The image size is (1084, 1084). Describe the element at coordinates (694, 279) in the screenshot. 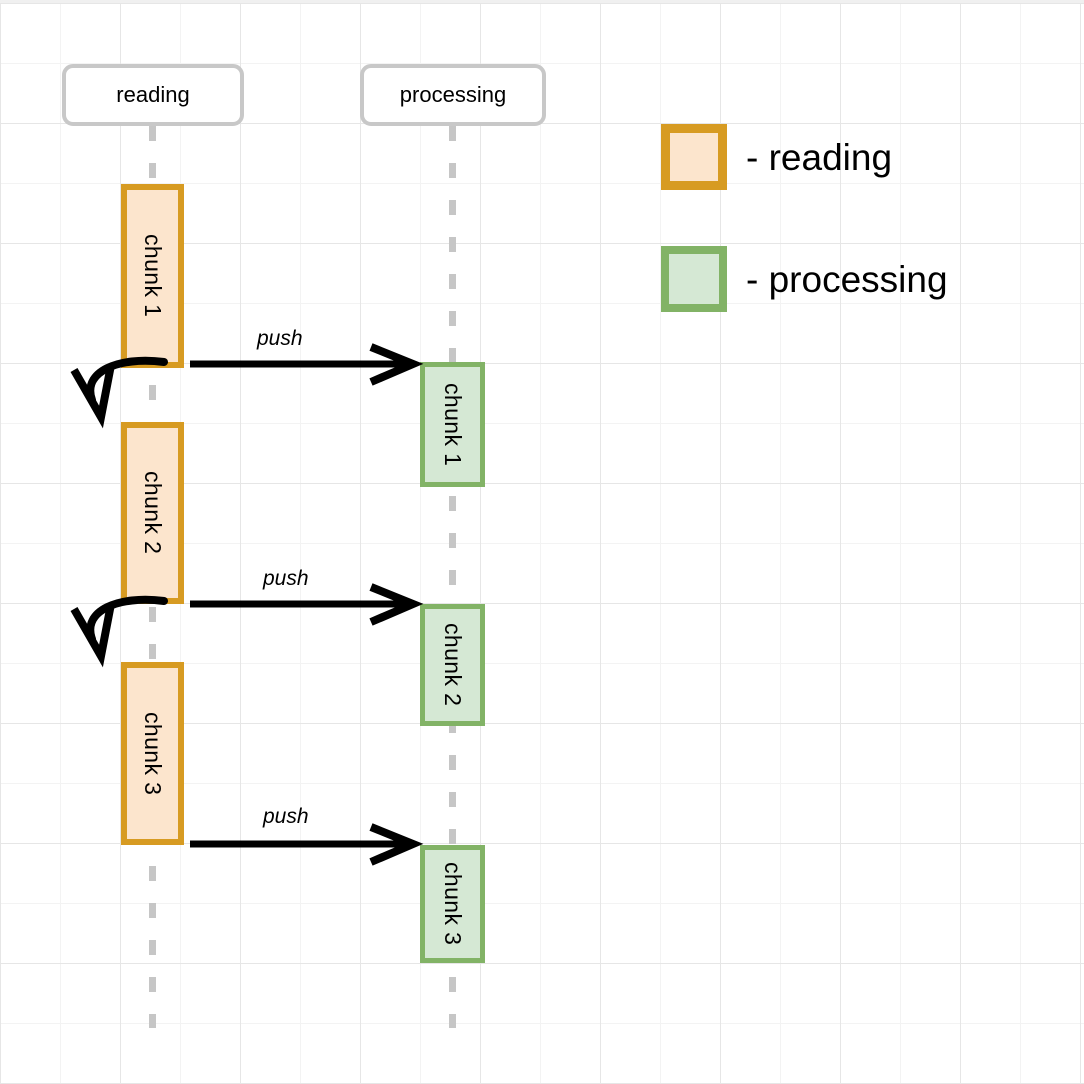

I see `legend-swatch-processing-icon` at that location.